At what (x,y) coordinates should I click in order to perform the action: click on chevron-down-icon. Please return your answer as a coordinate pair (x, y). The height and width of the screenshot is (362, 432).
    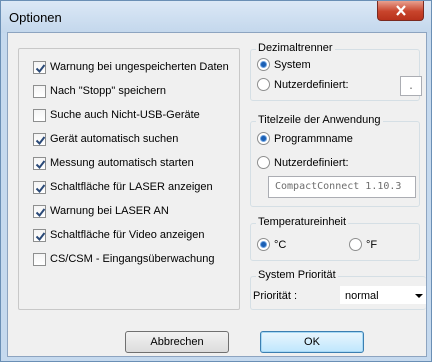
    Looking at the image, I should click on (419, 296).